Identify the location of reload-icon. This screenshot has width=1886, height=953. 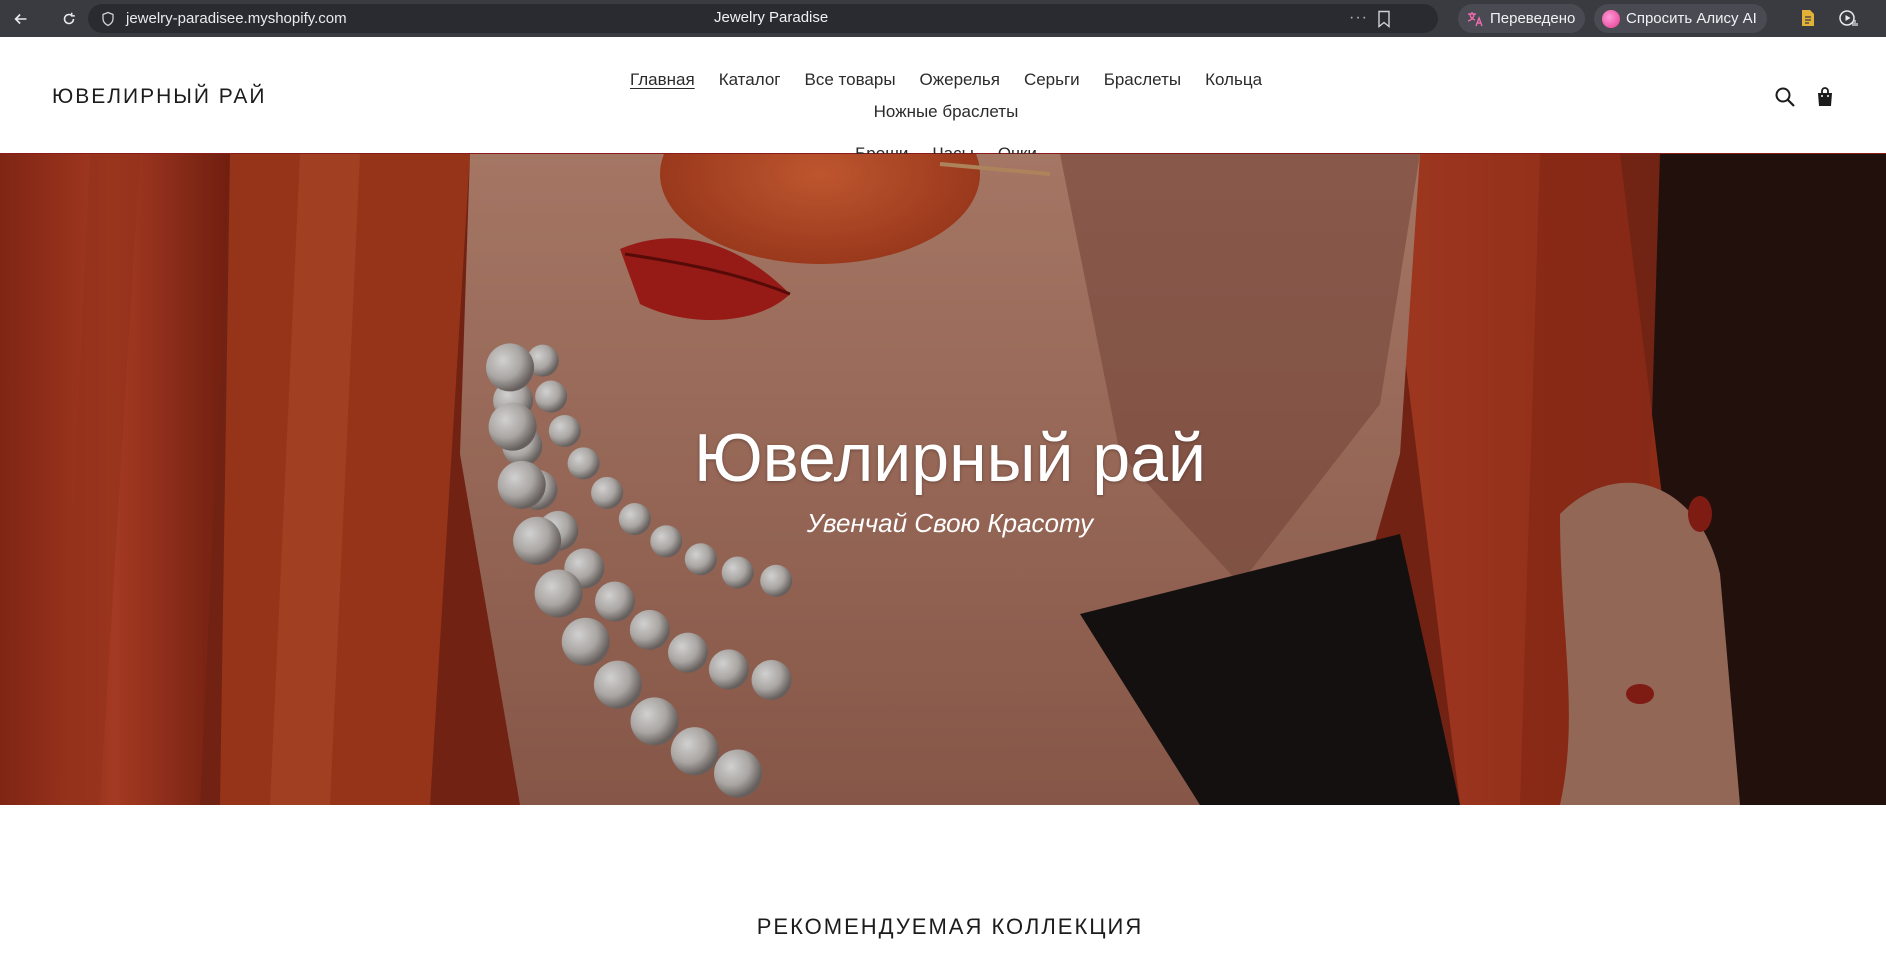
(69, 18).